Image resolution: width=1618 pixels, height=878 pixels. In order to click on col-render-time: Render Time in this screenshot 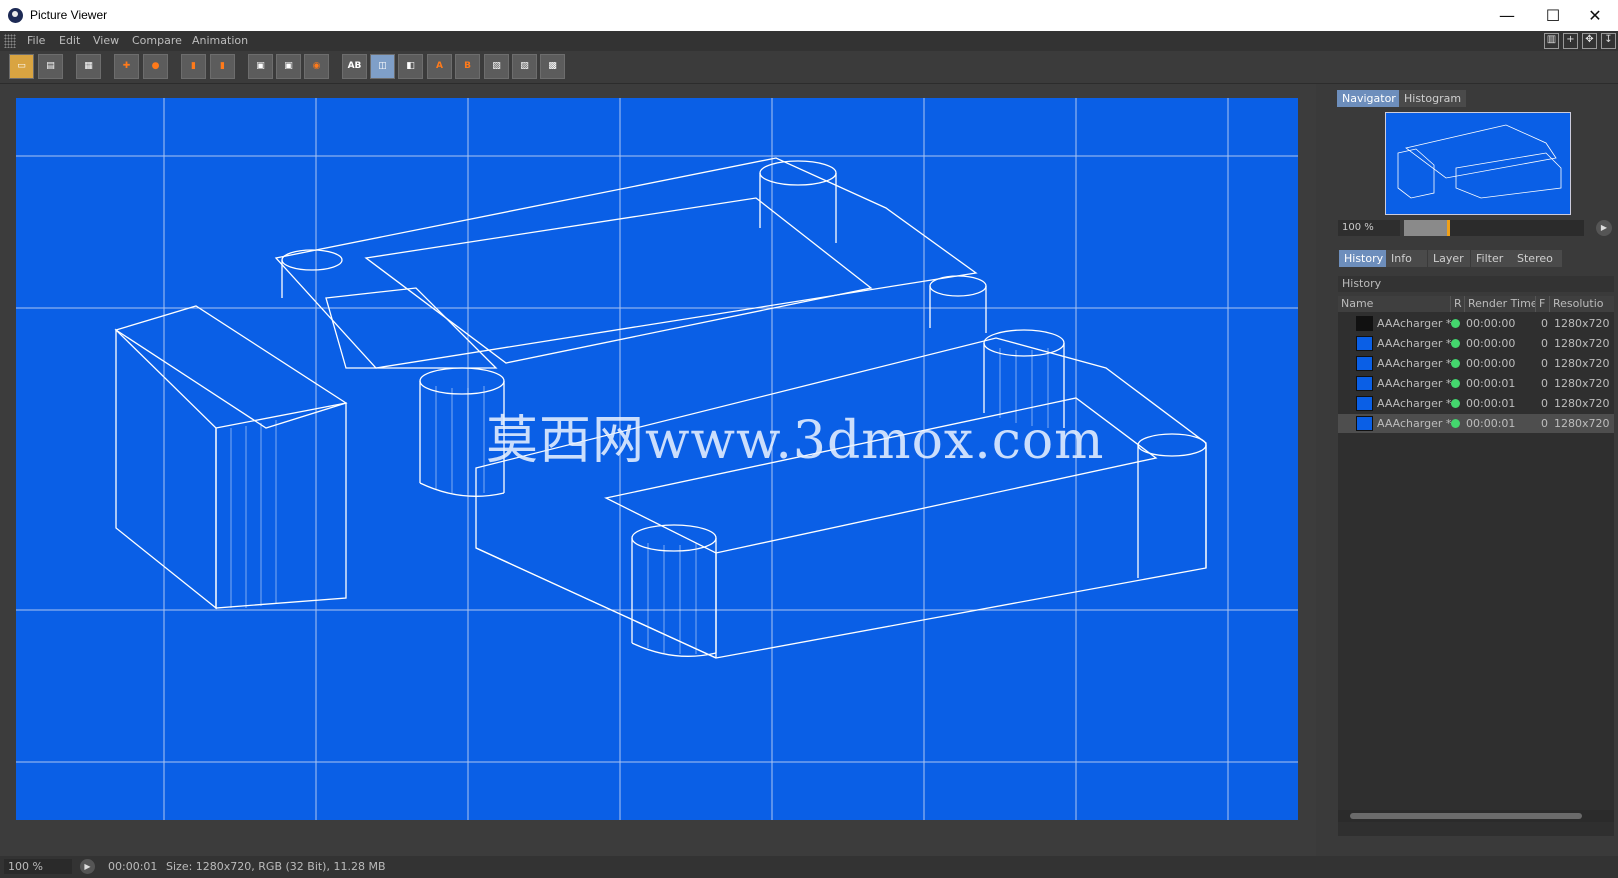, I will do `click(1500, 304)`.